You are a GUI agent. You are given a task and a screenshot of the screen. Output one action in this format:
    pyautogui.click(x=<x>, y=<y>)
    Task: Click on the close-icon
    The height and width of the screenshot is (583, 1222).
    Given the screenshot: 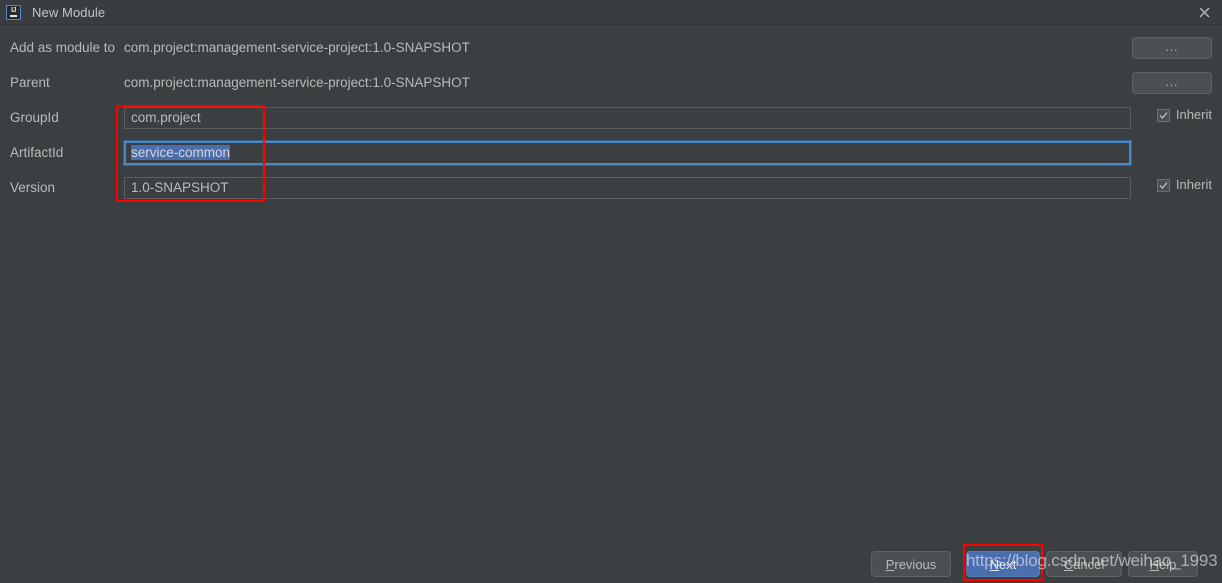 What is the action you would take?
    pyautogui.click(x=1204, y=12)
    